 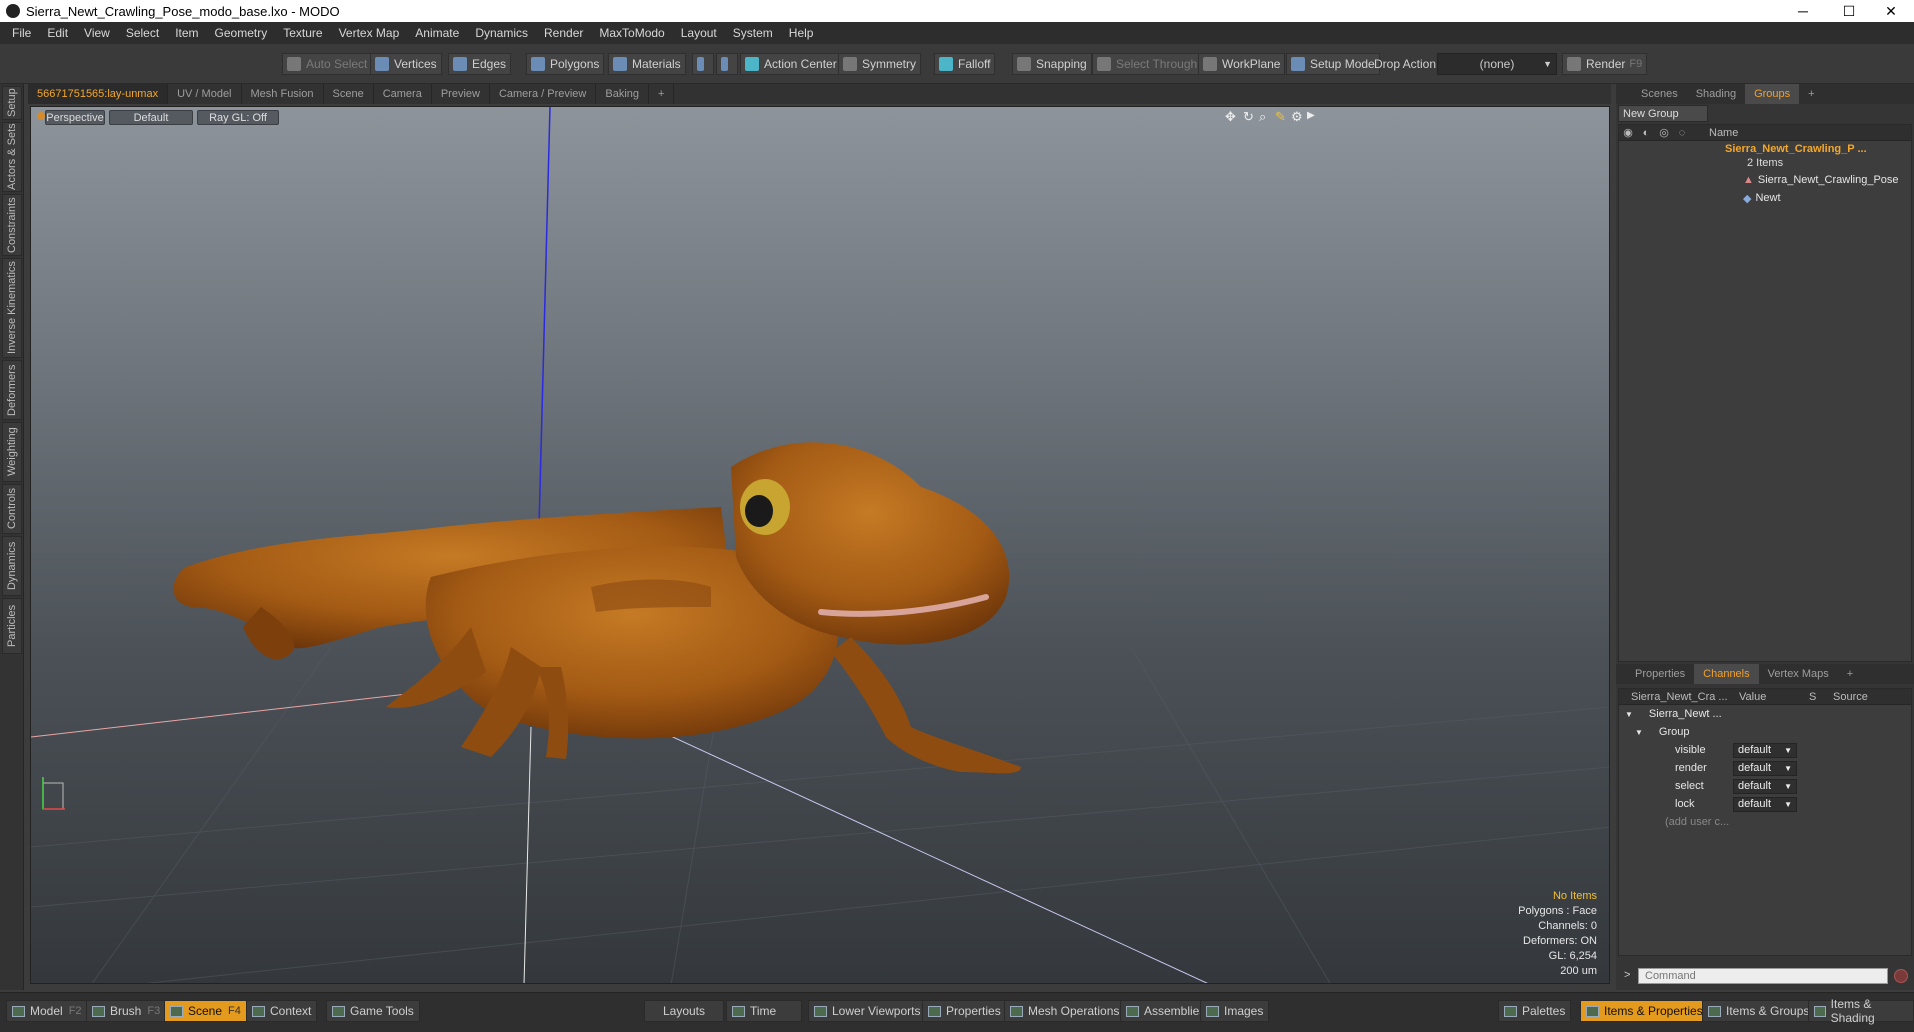 What do you see at coordinates (327, 64) in the screenshot?
I see `auto-select-button: Auto Select` at bounding box center [327, 64].